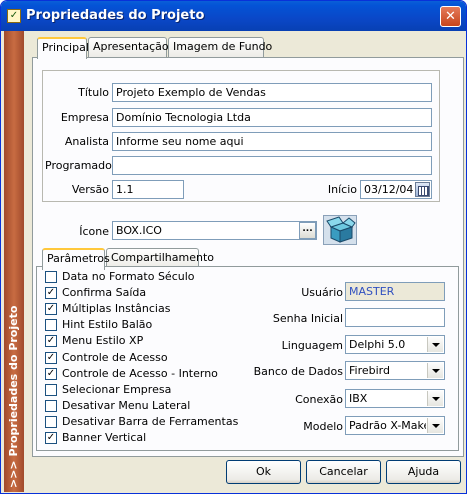  What do you see at coordinates (272, 141) in the screenshot?
I see `analista-field: Informe seu nome aqui` at bounding box center [272, 141].